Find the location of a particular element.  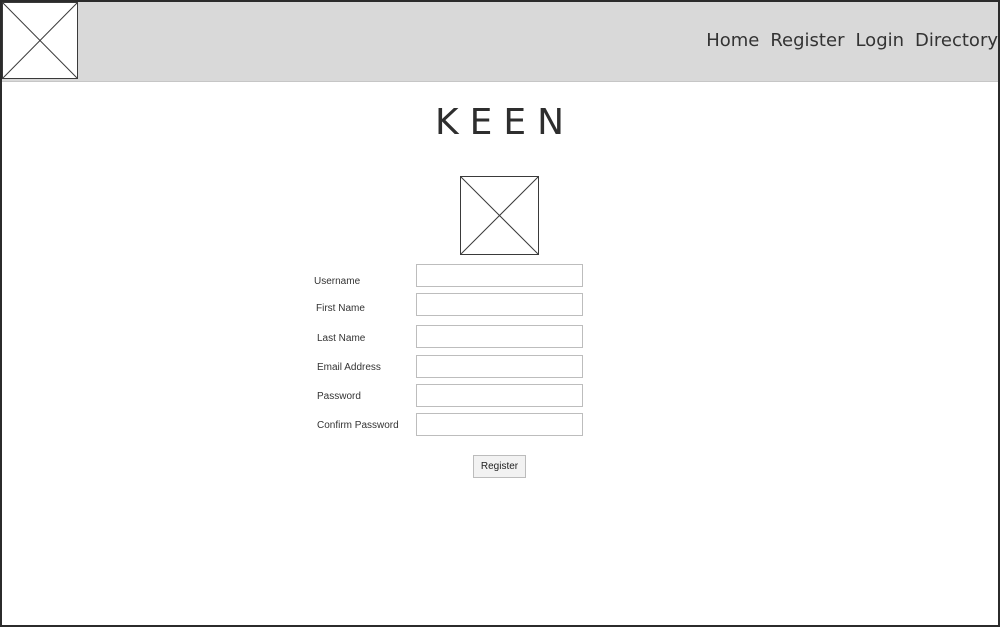

nav-link-login: Login is located at coordinates (879, 40).